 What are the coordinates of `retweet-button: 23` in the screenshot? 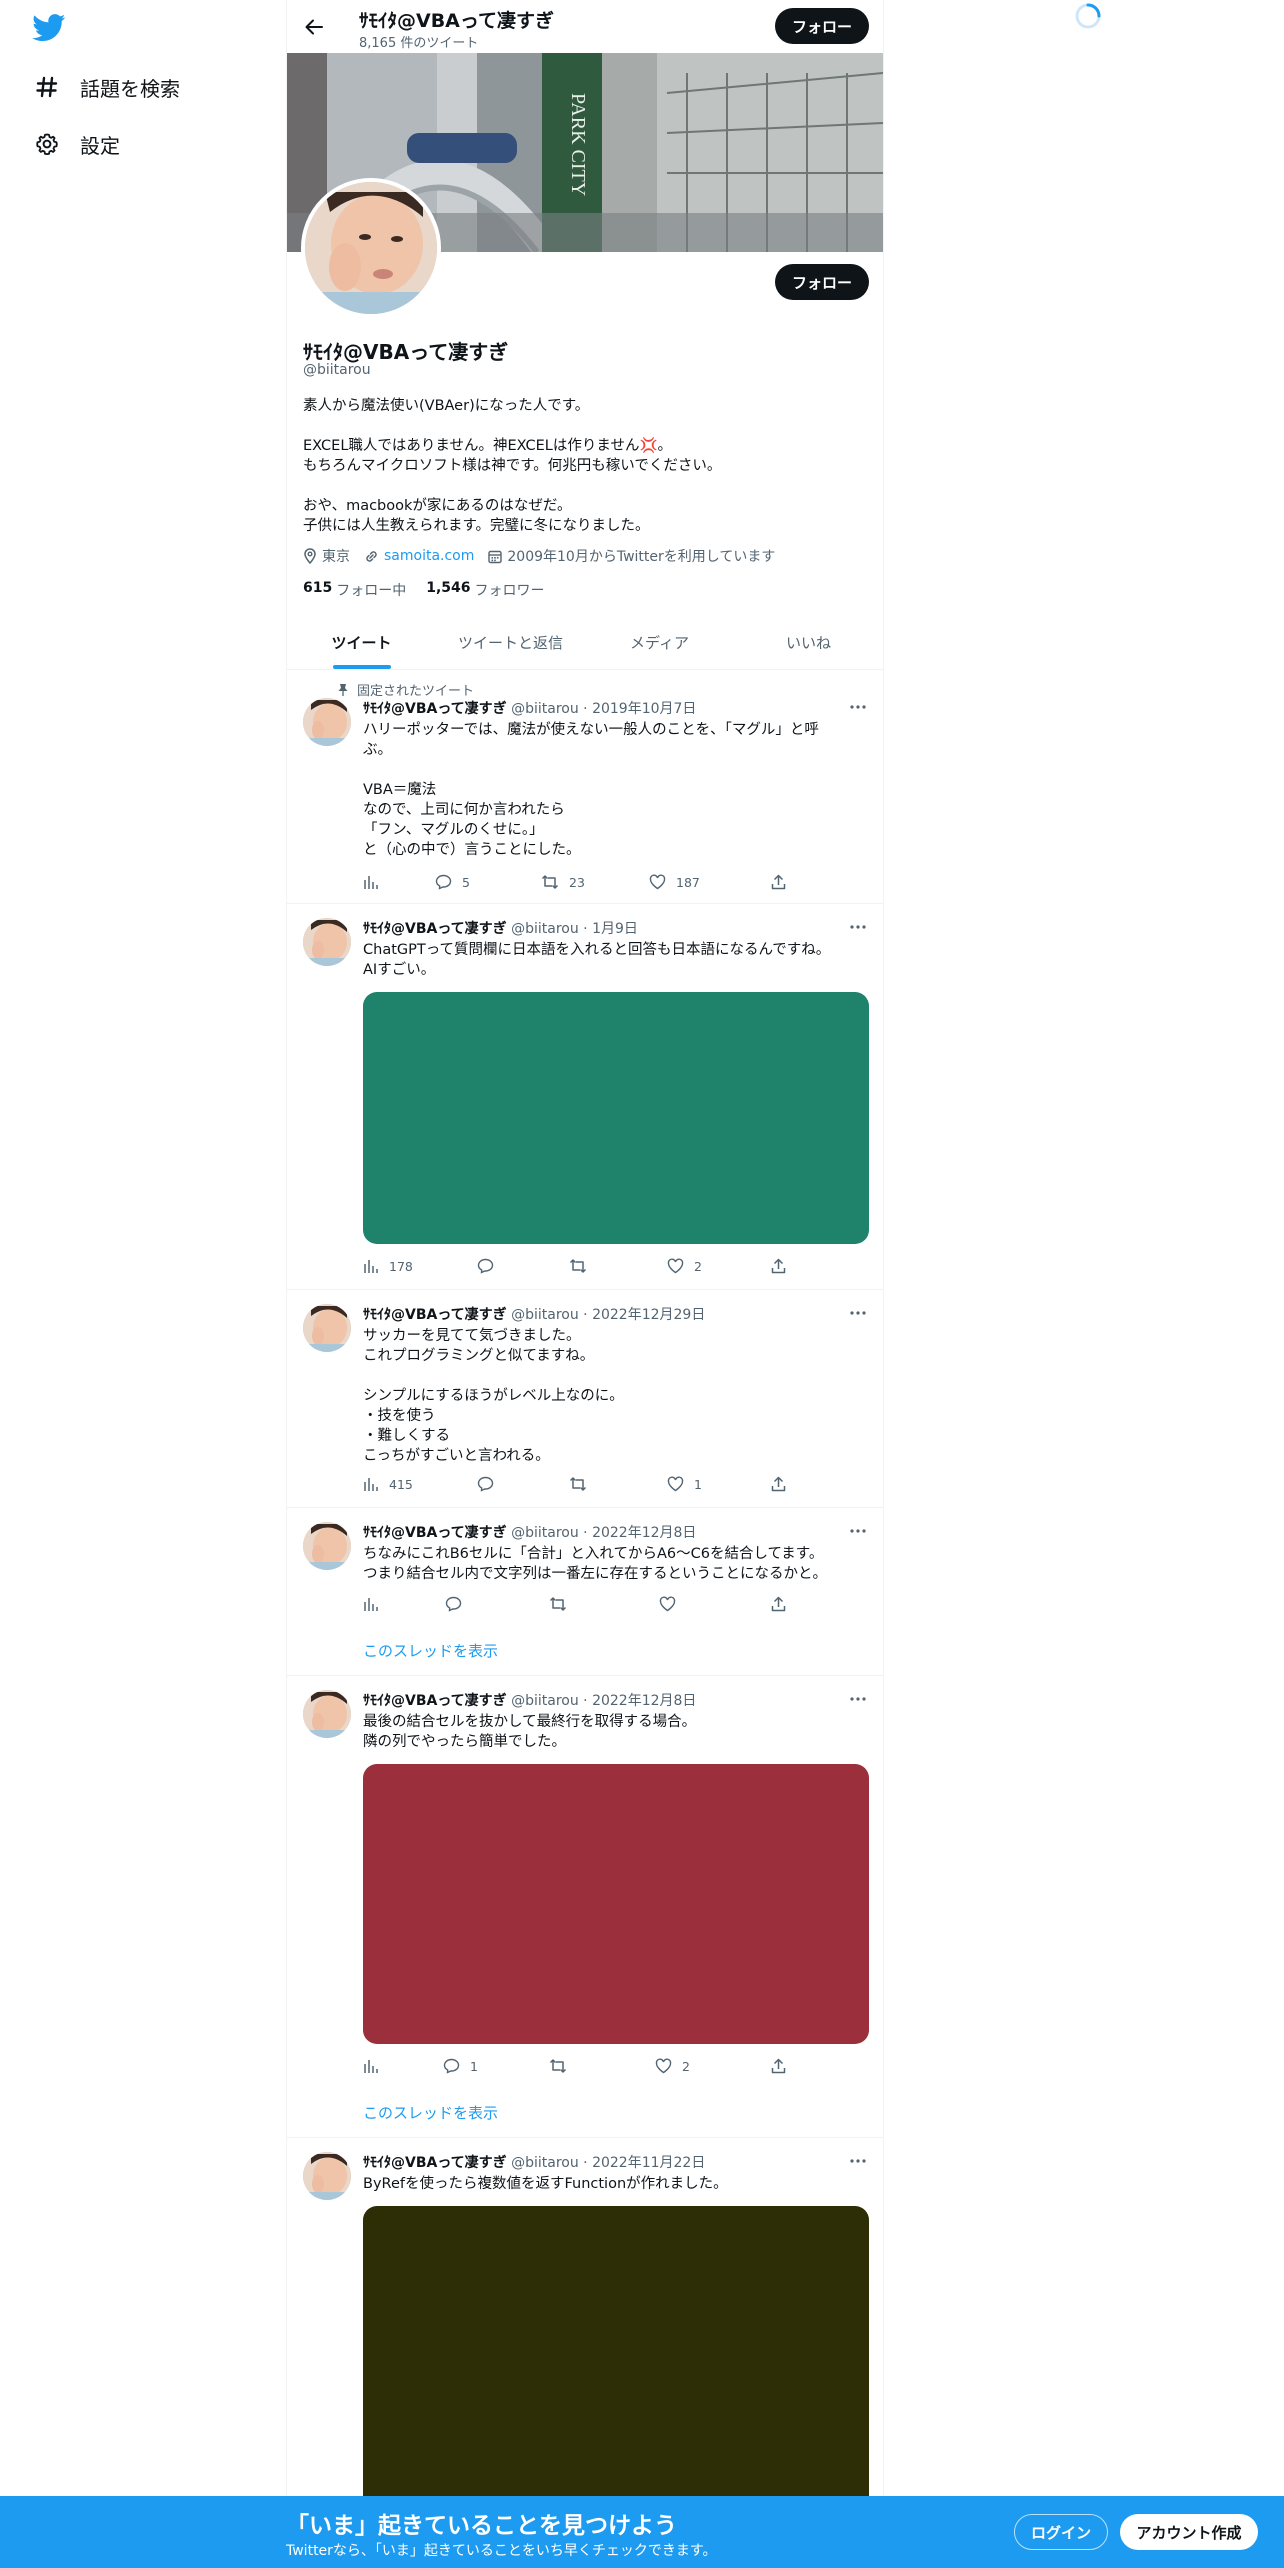 It's located at (563, 882).